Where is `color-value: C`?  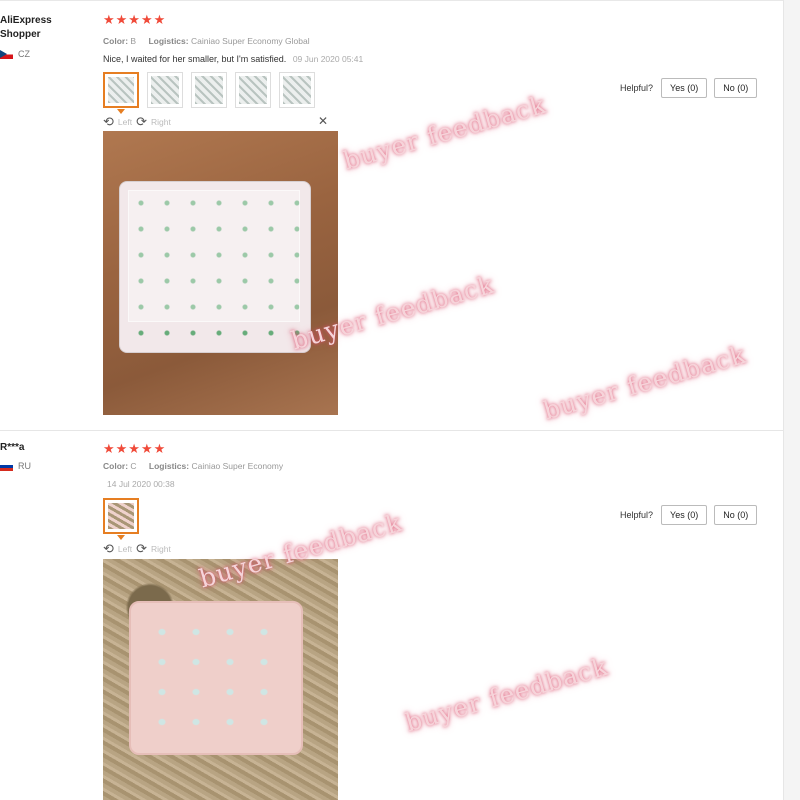
color-value: C is located at coordinates (133, 466).